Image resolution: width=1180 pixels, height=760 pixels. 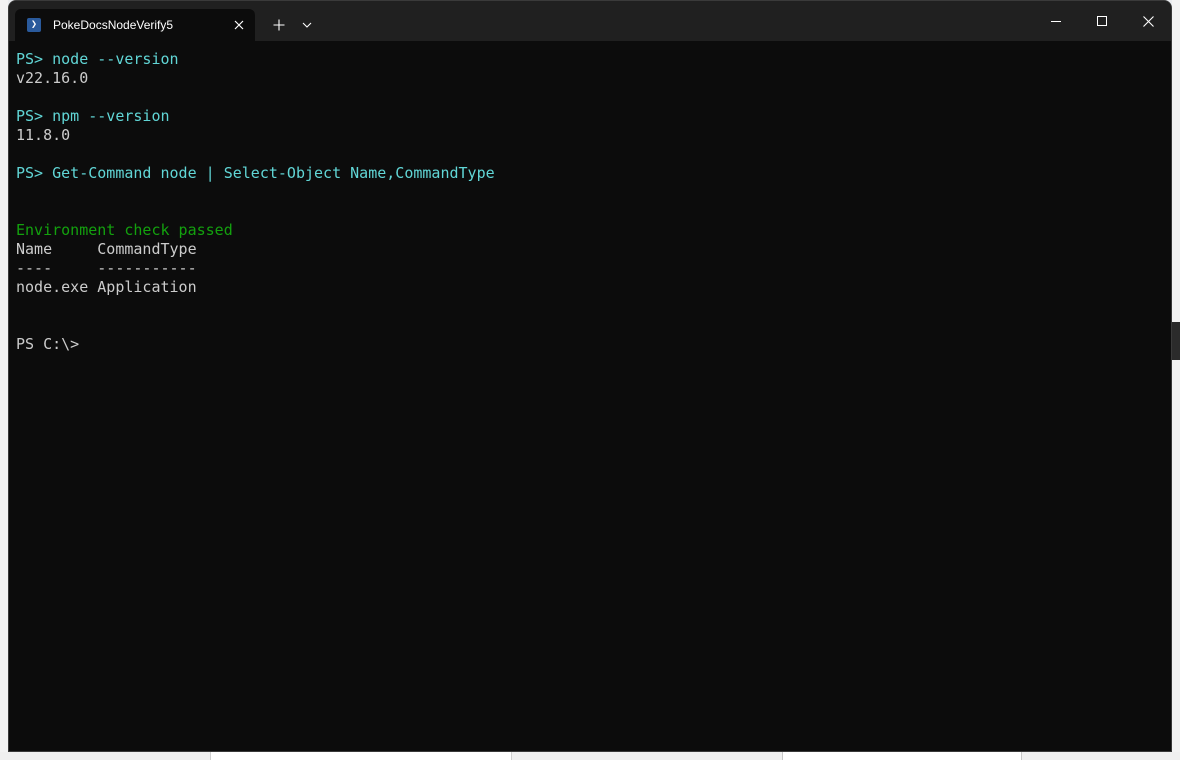 I want to click on background-window-right-dark, so click(x=1176, y=341).